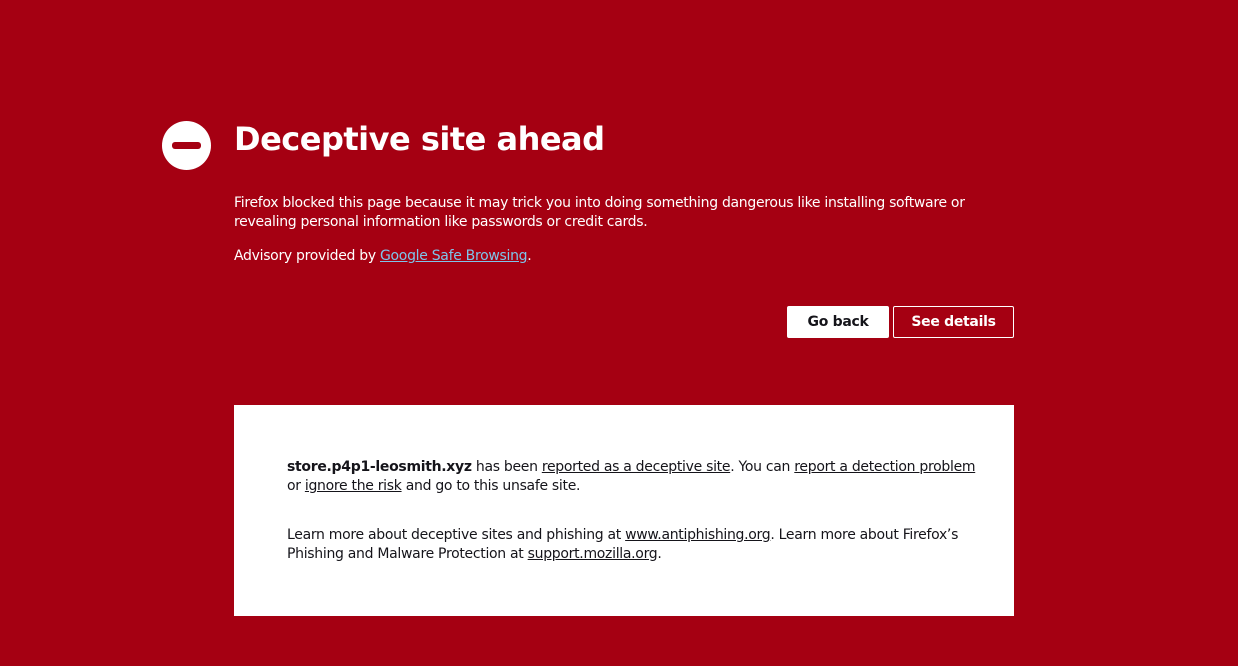 The width and height of the screenshot is (1238, 666). I want to click on advisory-suffix: ., so click(529, 256).